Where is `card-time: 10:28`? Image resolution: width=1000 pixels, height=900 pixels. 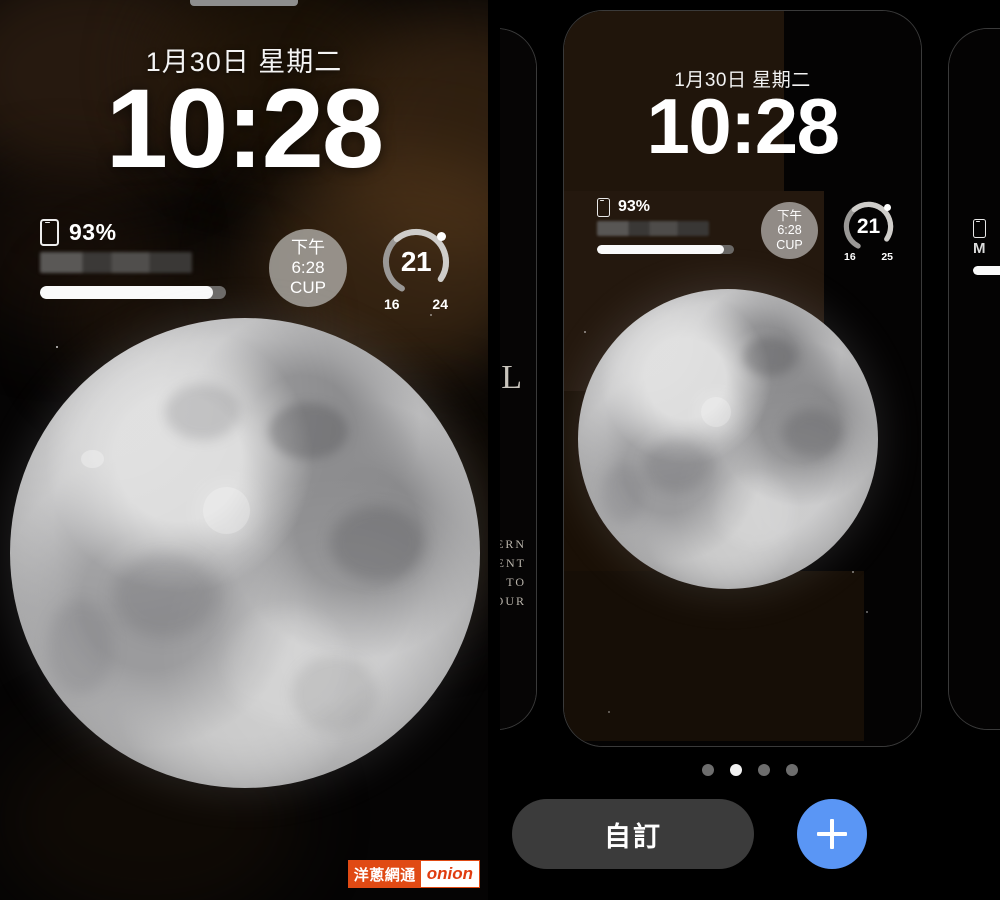 card-time: 10:28 is located at coordinates (743, 126).